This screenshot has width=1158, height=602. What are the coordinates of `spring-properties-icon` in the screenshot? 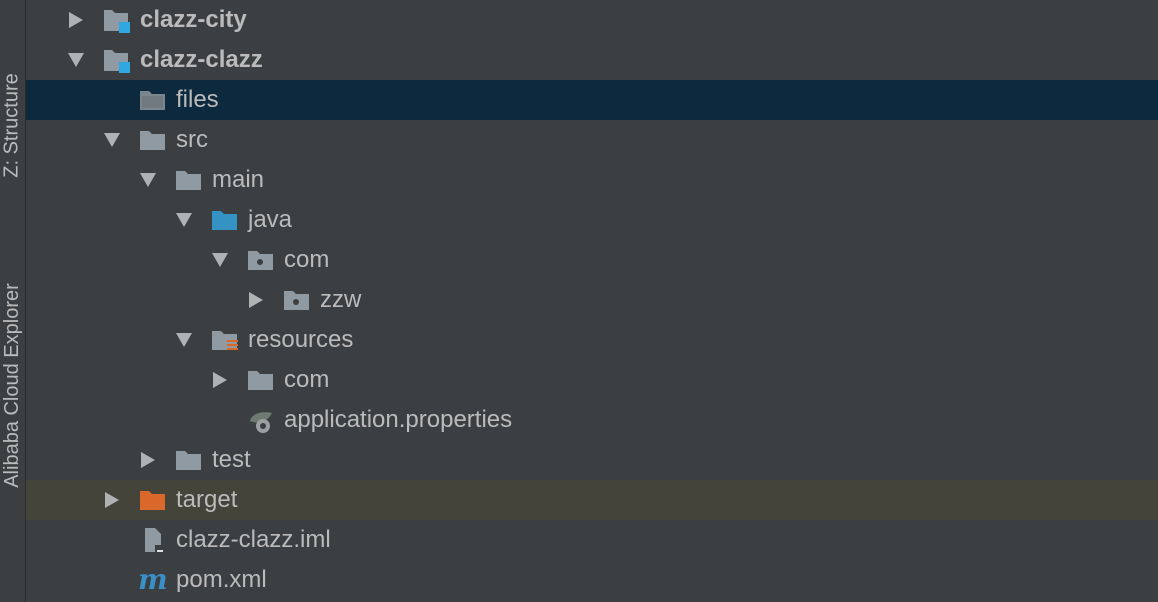 It's located at (261, 420).